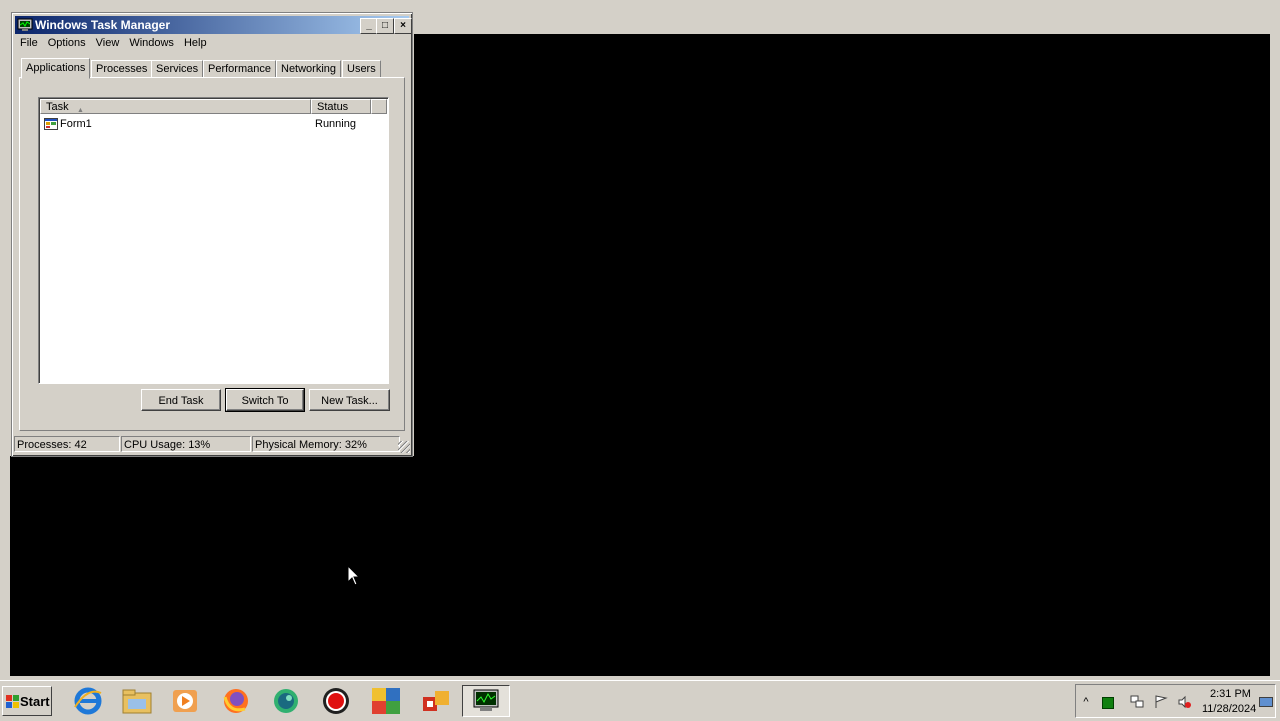 The width and height of the screenshot is (1280, 721). What do you see at coordinates (286, 701) in the screenshot?
I see `chat-app-icon` at bounding box center [286, 701].